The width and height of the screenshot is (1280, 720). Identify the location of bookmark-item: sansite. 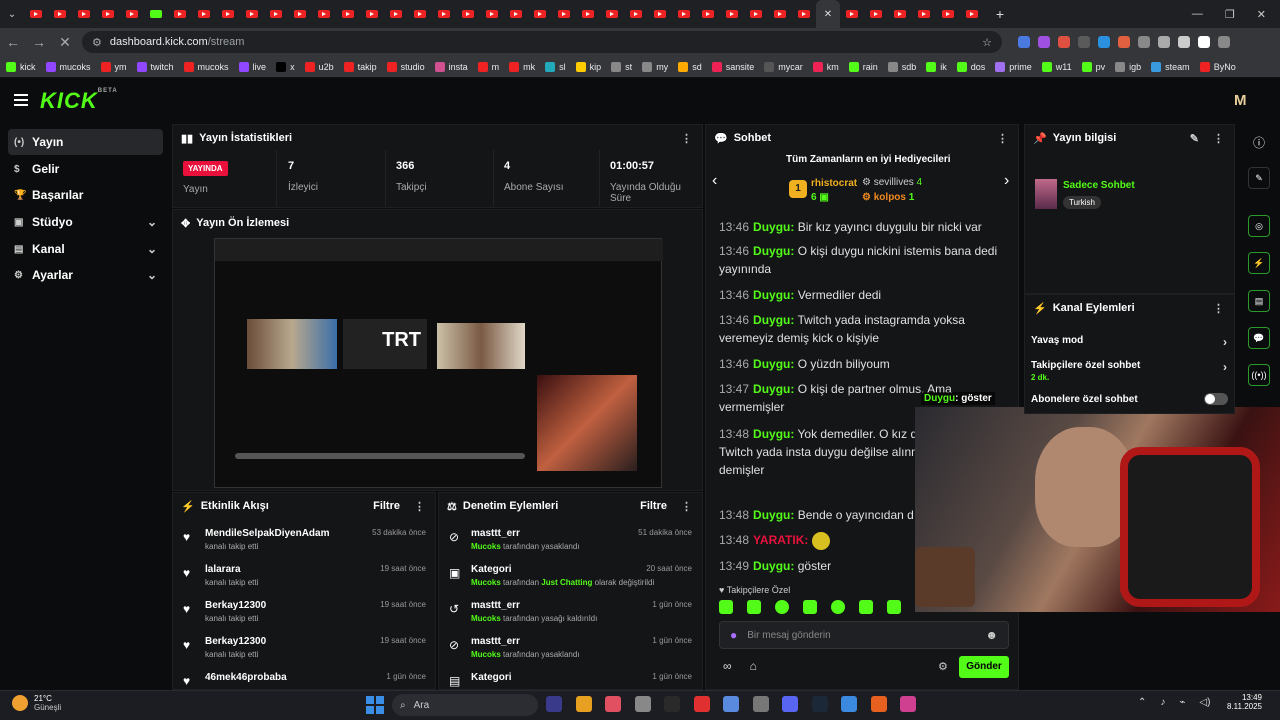
(732, 66).